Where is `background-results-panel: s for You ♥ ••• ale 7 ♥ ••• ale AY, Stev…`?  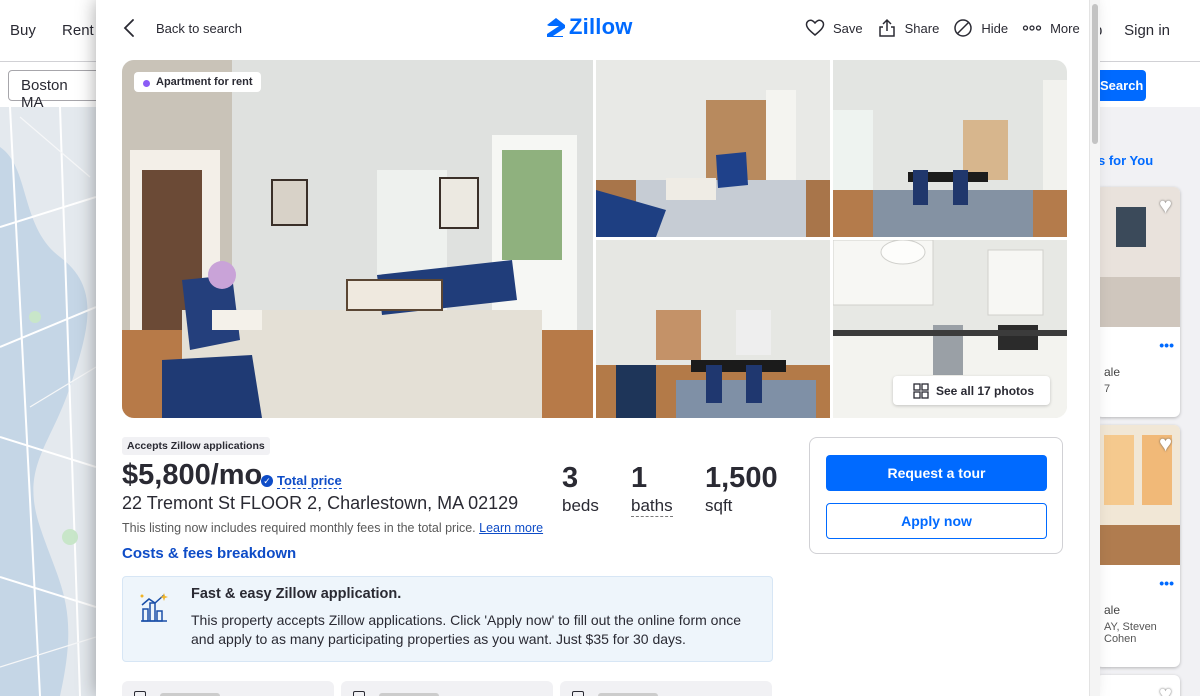 background-results-panel: s for You ♥ ••• ale 7 ♥ ••• ale AY, Stev… is located at coordinates (1144, 401).